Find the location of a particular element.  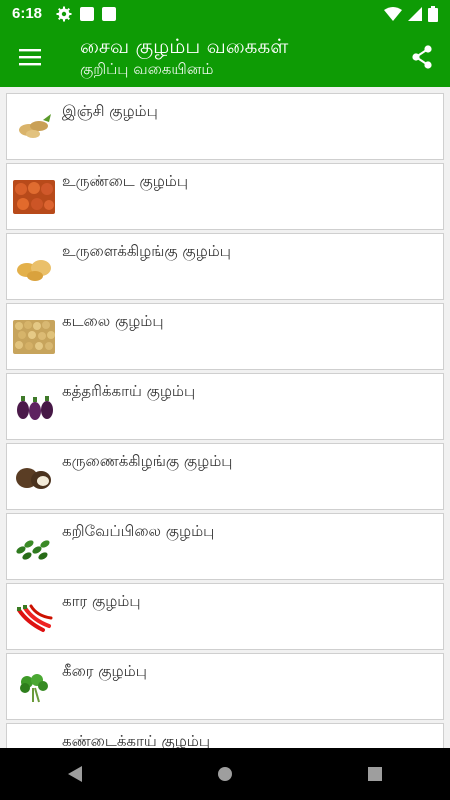

recipe-list-item: கடலை குழம்பு is located at coordinates (225, 336).